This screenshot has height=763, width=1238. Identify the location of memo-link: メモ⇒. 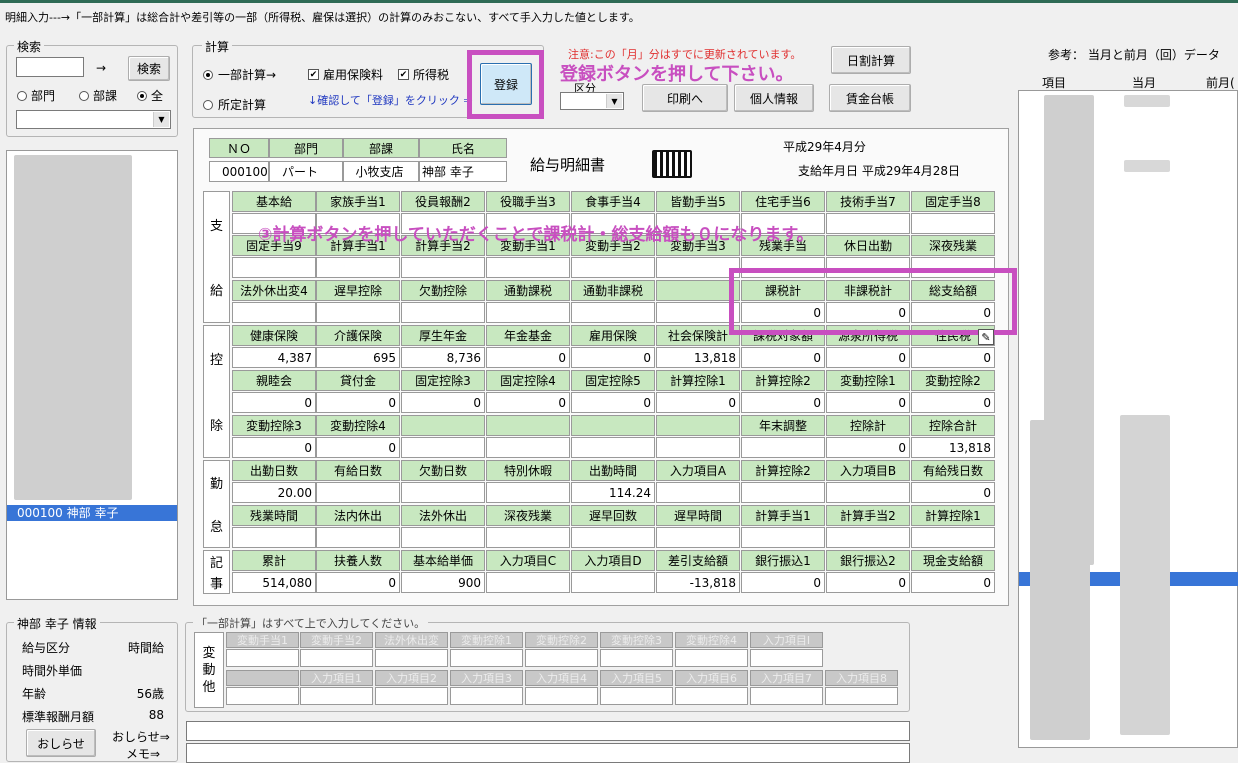
(143, 753).